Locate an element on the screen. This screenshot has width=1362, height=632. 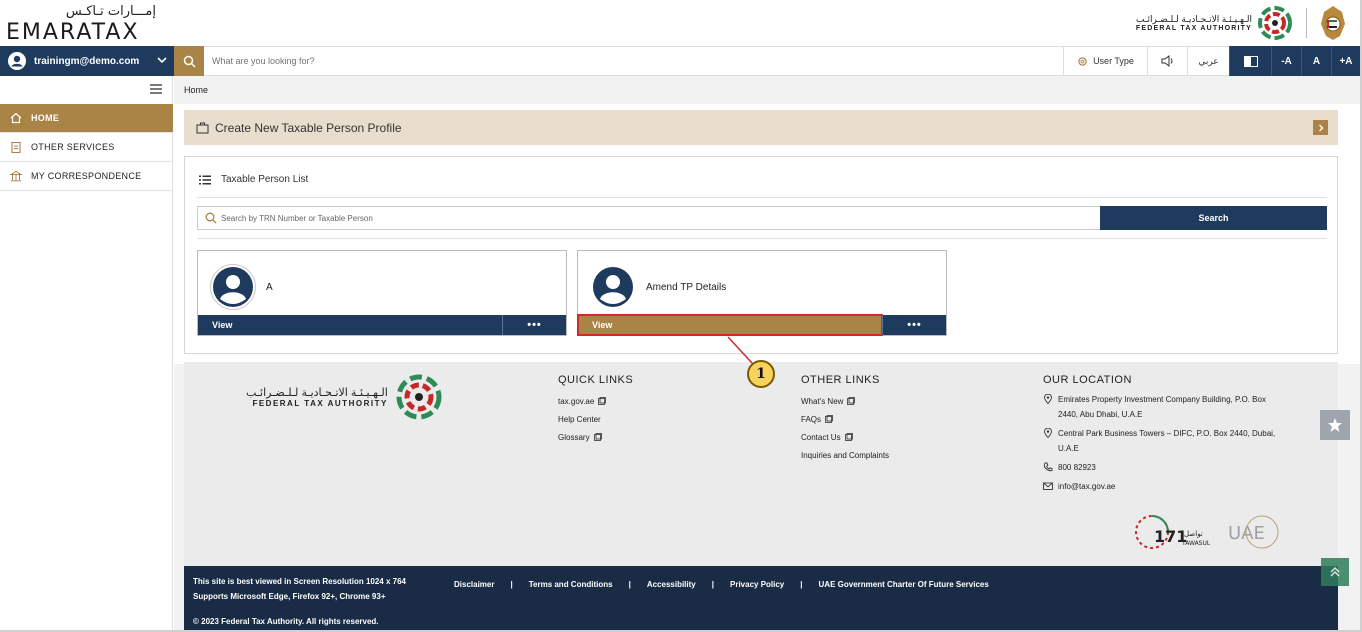
tawasul-arabic: تواصل is located at coordinates (1193, 534).